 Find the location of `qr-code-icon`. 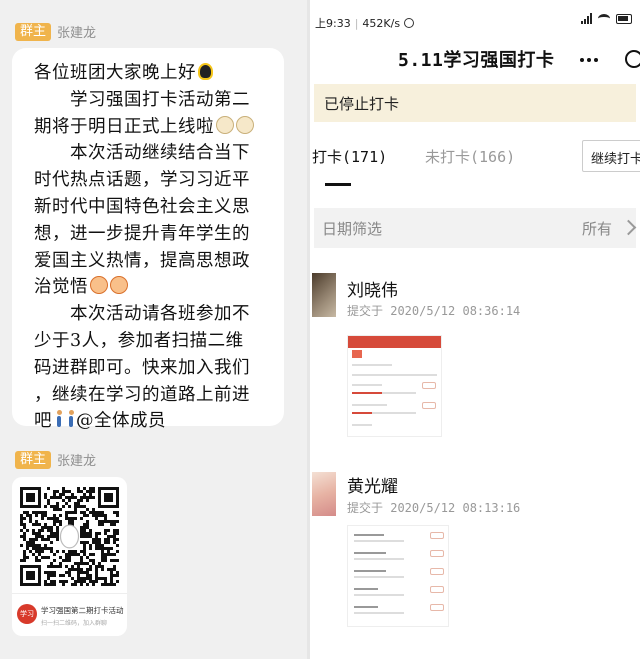

qr-code-icon is located at coordinates (69, 536).